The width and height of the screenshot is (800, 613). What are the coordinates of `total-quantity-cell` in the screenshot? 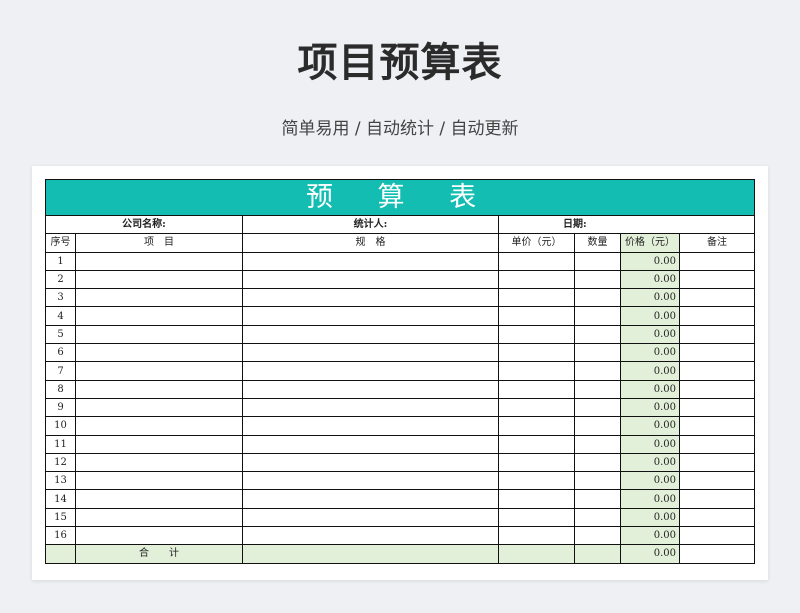 It's located at (597, 554).